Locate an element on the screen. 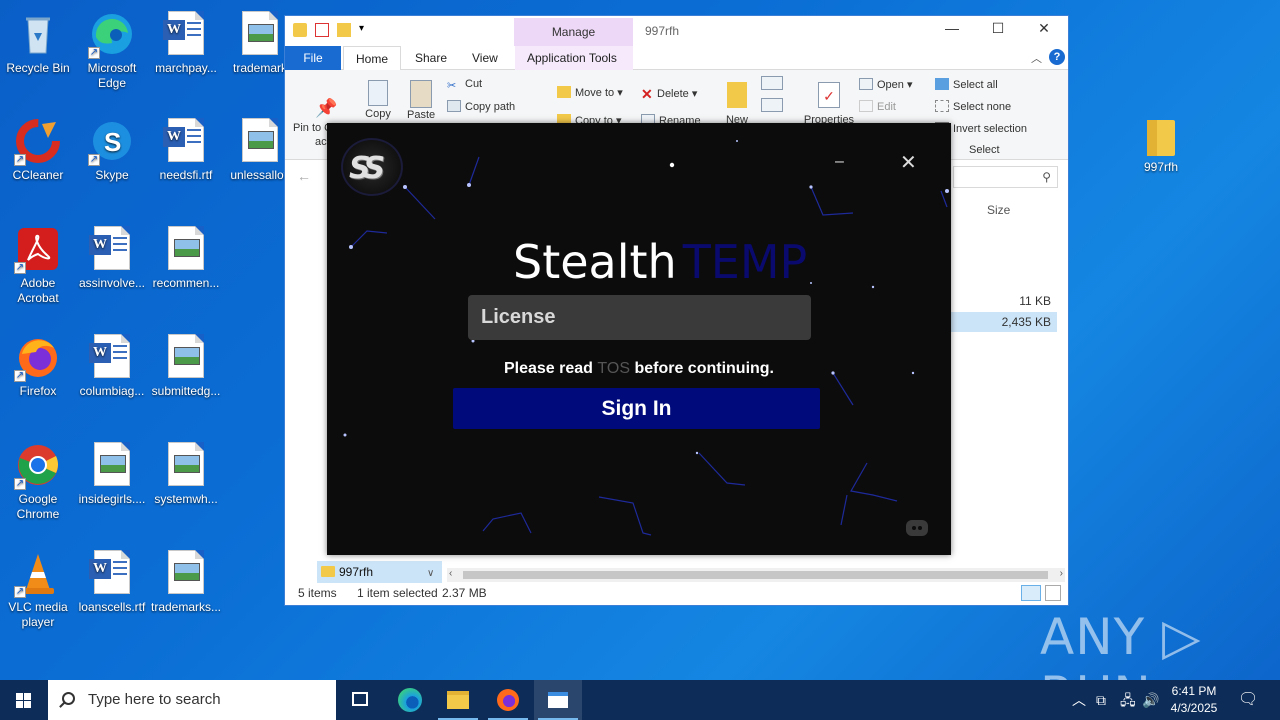  delete-button: ✕ Delete ▾ is located at coordinates (669, 94).